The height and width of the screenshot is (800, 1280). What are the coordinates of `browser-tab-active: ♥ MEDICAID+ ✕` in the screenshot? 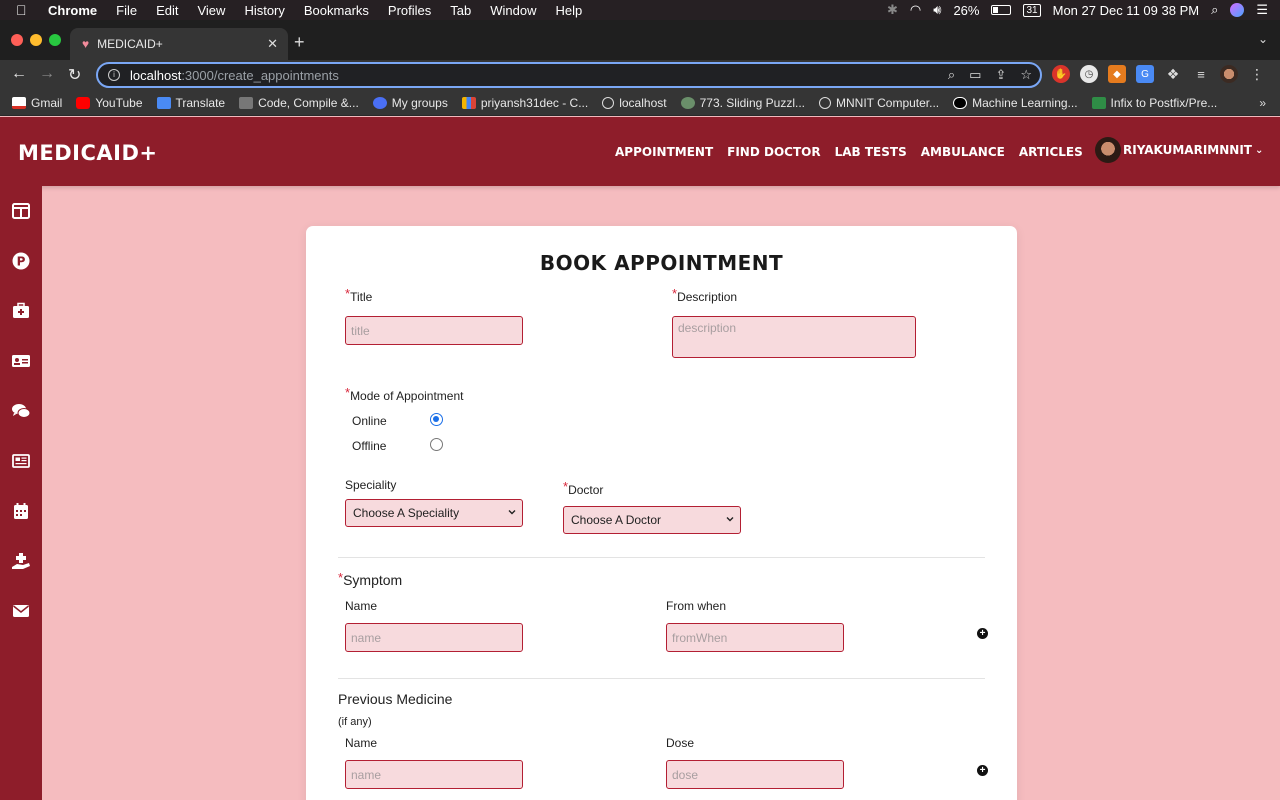 It's located at (179, 44).